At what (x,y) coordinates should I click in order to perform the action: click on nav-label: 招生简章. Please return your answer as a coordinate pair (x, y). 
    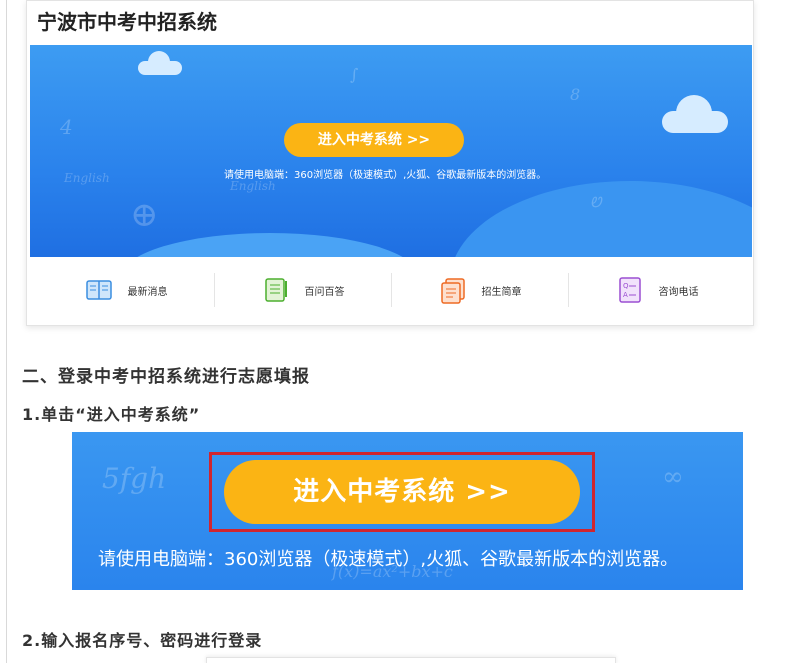
    Looking at the image, I should click on (501, 292).